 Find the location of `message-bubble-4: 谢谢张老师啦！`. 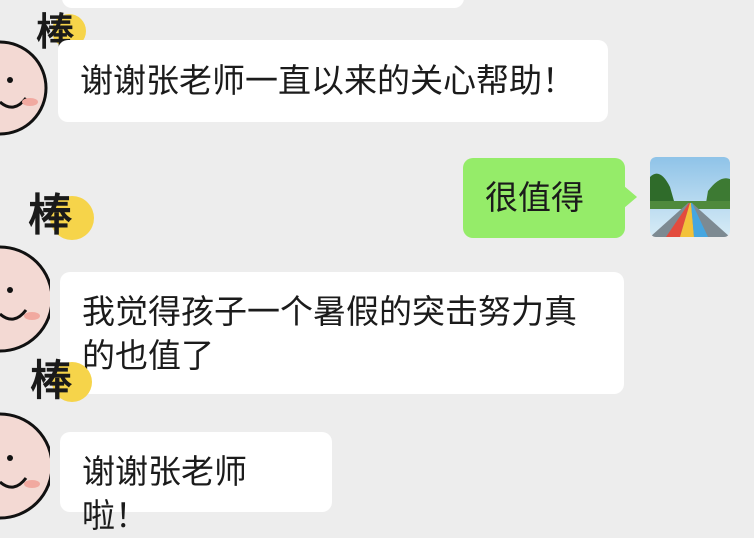

message-bubble-4: 谢谢张老师啦！ is located at coordinates (196, 483).